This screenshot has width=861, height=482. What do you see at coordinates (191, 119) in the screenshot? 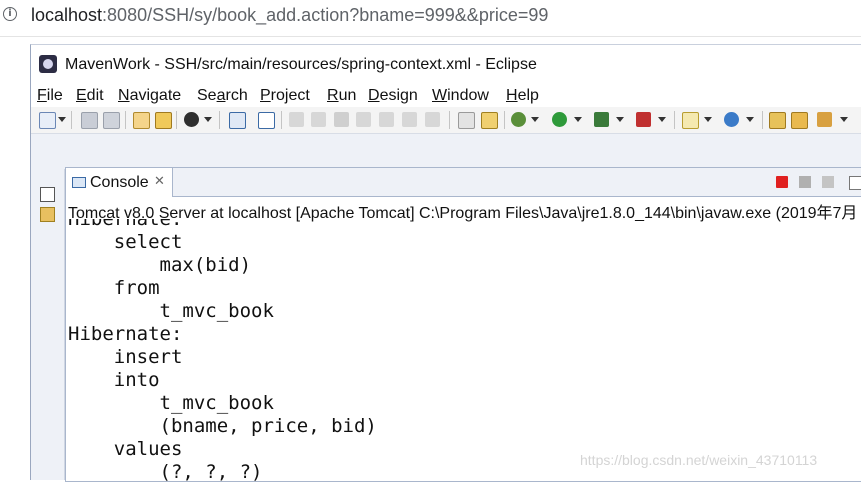
I see `user-icon` at bounding box center [191, 119].